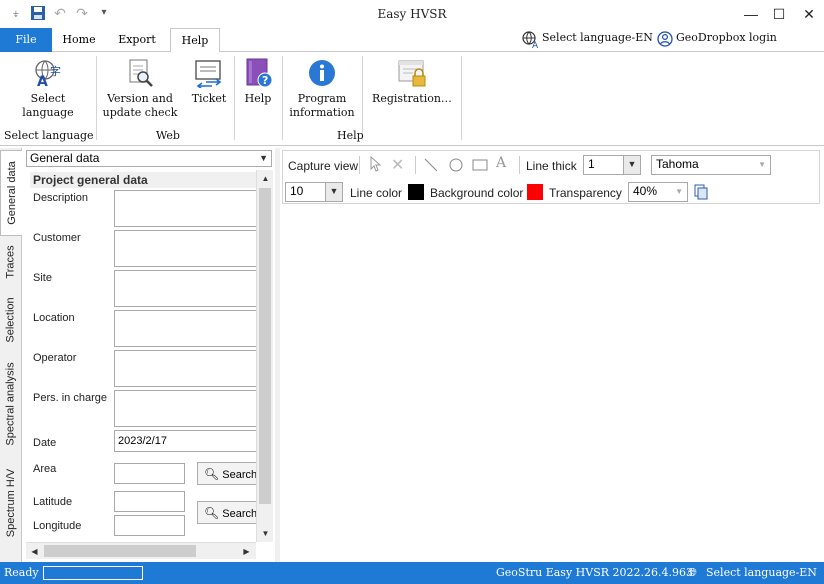 The image size is (824, 584). I want to click on customer-field, so click(185, 248).